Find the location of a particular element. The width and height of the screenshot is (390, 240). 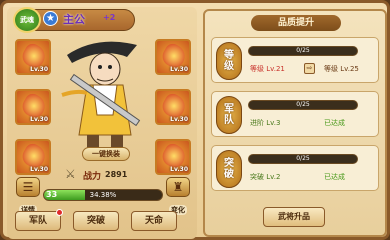

level-progress-bar: 0/25 is located at coordinates (303, 51).